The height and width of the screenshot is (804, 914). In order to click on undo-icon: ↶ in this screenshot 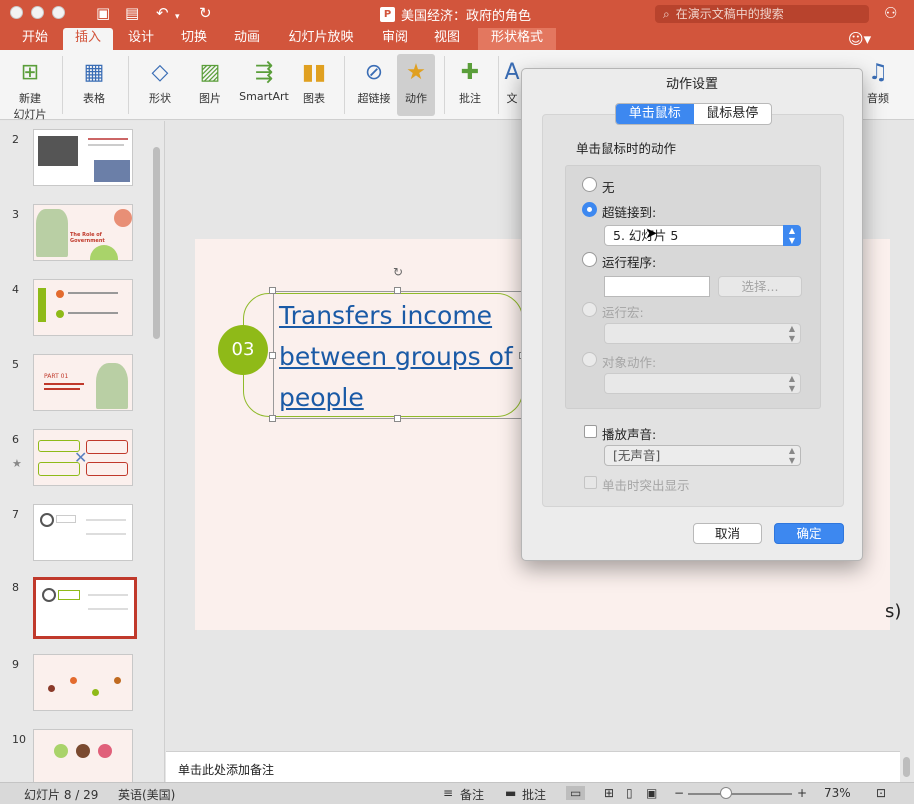, I will do `click(162, 13)`.